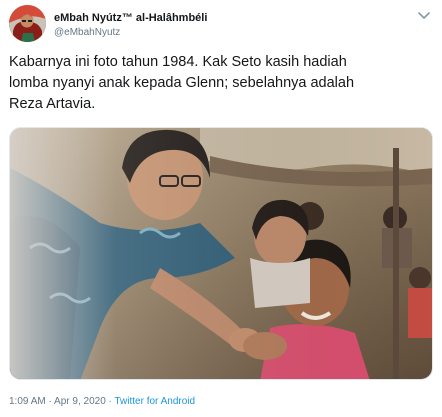 This screenshot has height=417, width=442. I want to click on tweet-date: Apr 9, 2020, so click(80, 401).